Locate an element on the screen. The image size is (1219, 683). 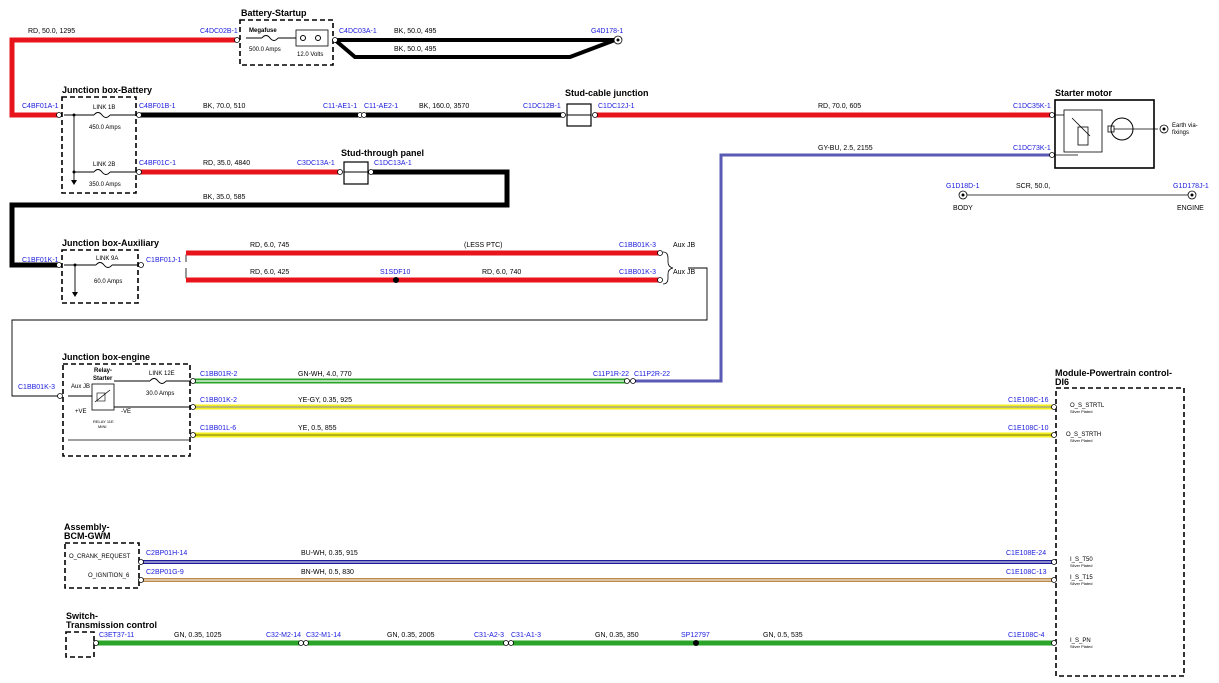
conn-c31a13: C31-A1-3 is located at coordinates (526, 635).